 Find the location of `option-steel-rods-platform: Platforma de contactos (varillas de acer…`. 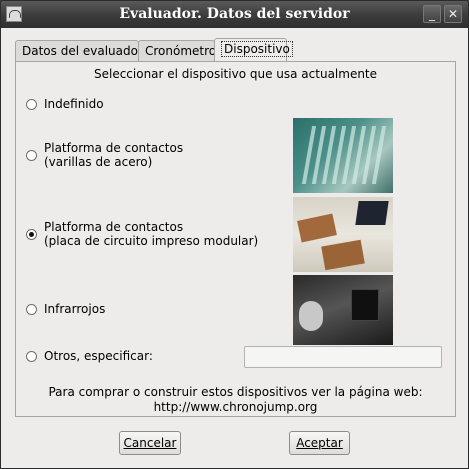

option-steel-rods-platform: Platforma de contactos (varillas de acer… is located at coordinates (104, 155).